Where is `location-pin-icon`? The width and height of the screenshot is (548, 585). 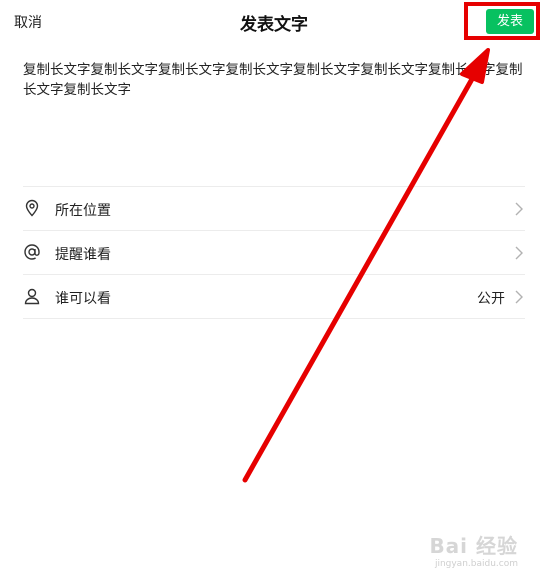
location-pin-icon is located at coordinates (32, 208).